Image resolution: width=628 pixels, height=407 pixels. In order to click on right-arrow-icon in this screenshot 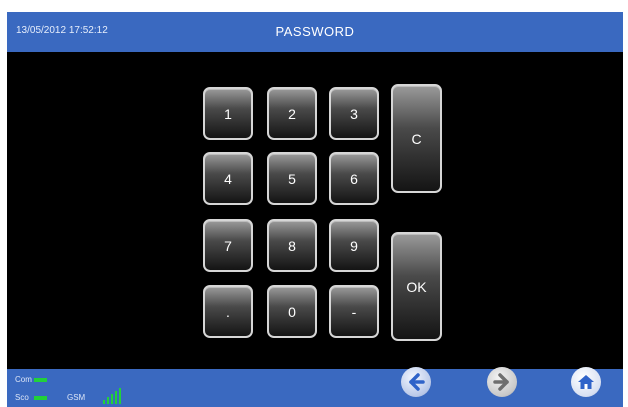, I will do `click(501, 382)`.